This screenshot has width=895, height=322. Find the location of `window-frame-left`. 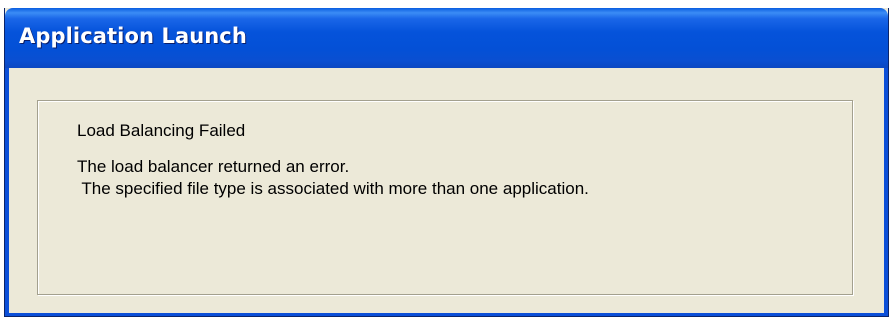

window-frame-left is located at coordinates (7, 192).